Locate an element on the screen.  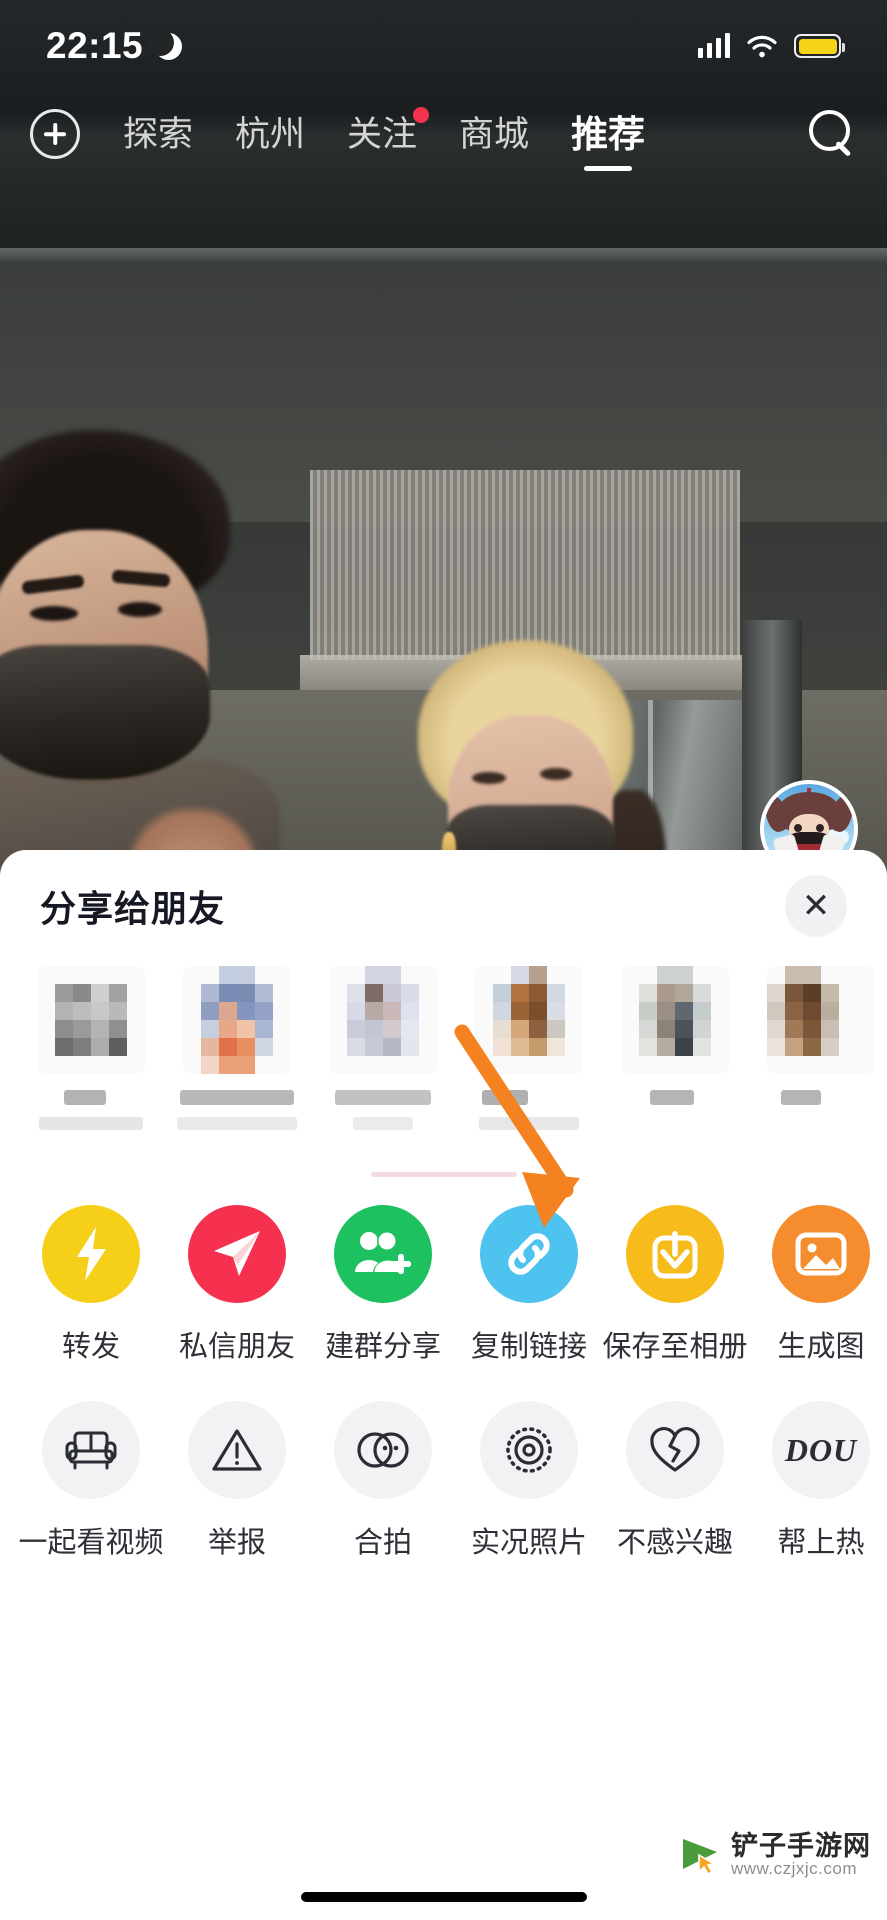
close-icon: ✕ is located at coordinates (816, 906).